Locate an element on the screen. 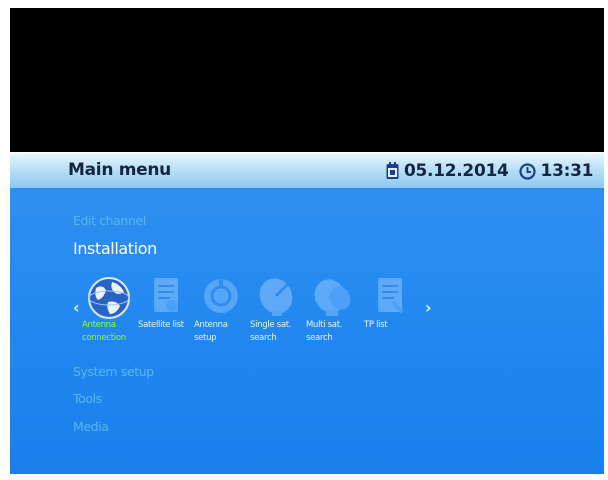 Image resolution: width=608 pixels, height=480 pixels. time-text: 13:31 is located at coordinates (567, 171).